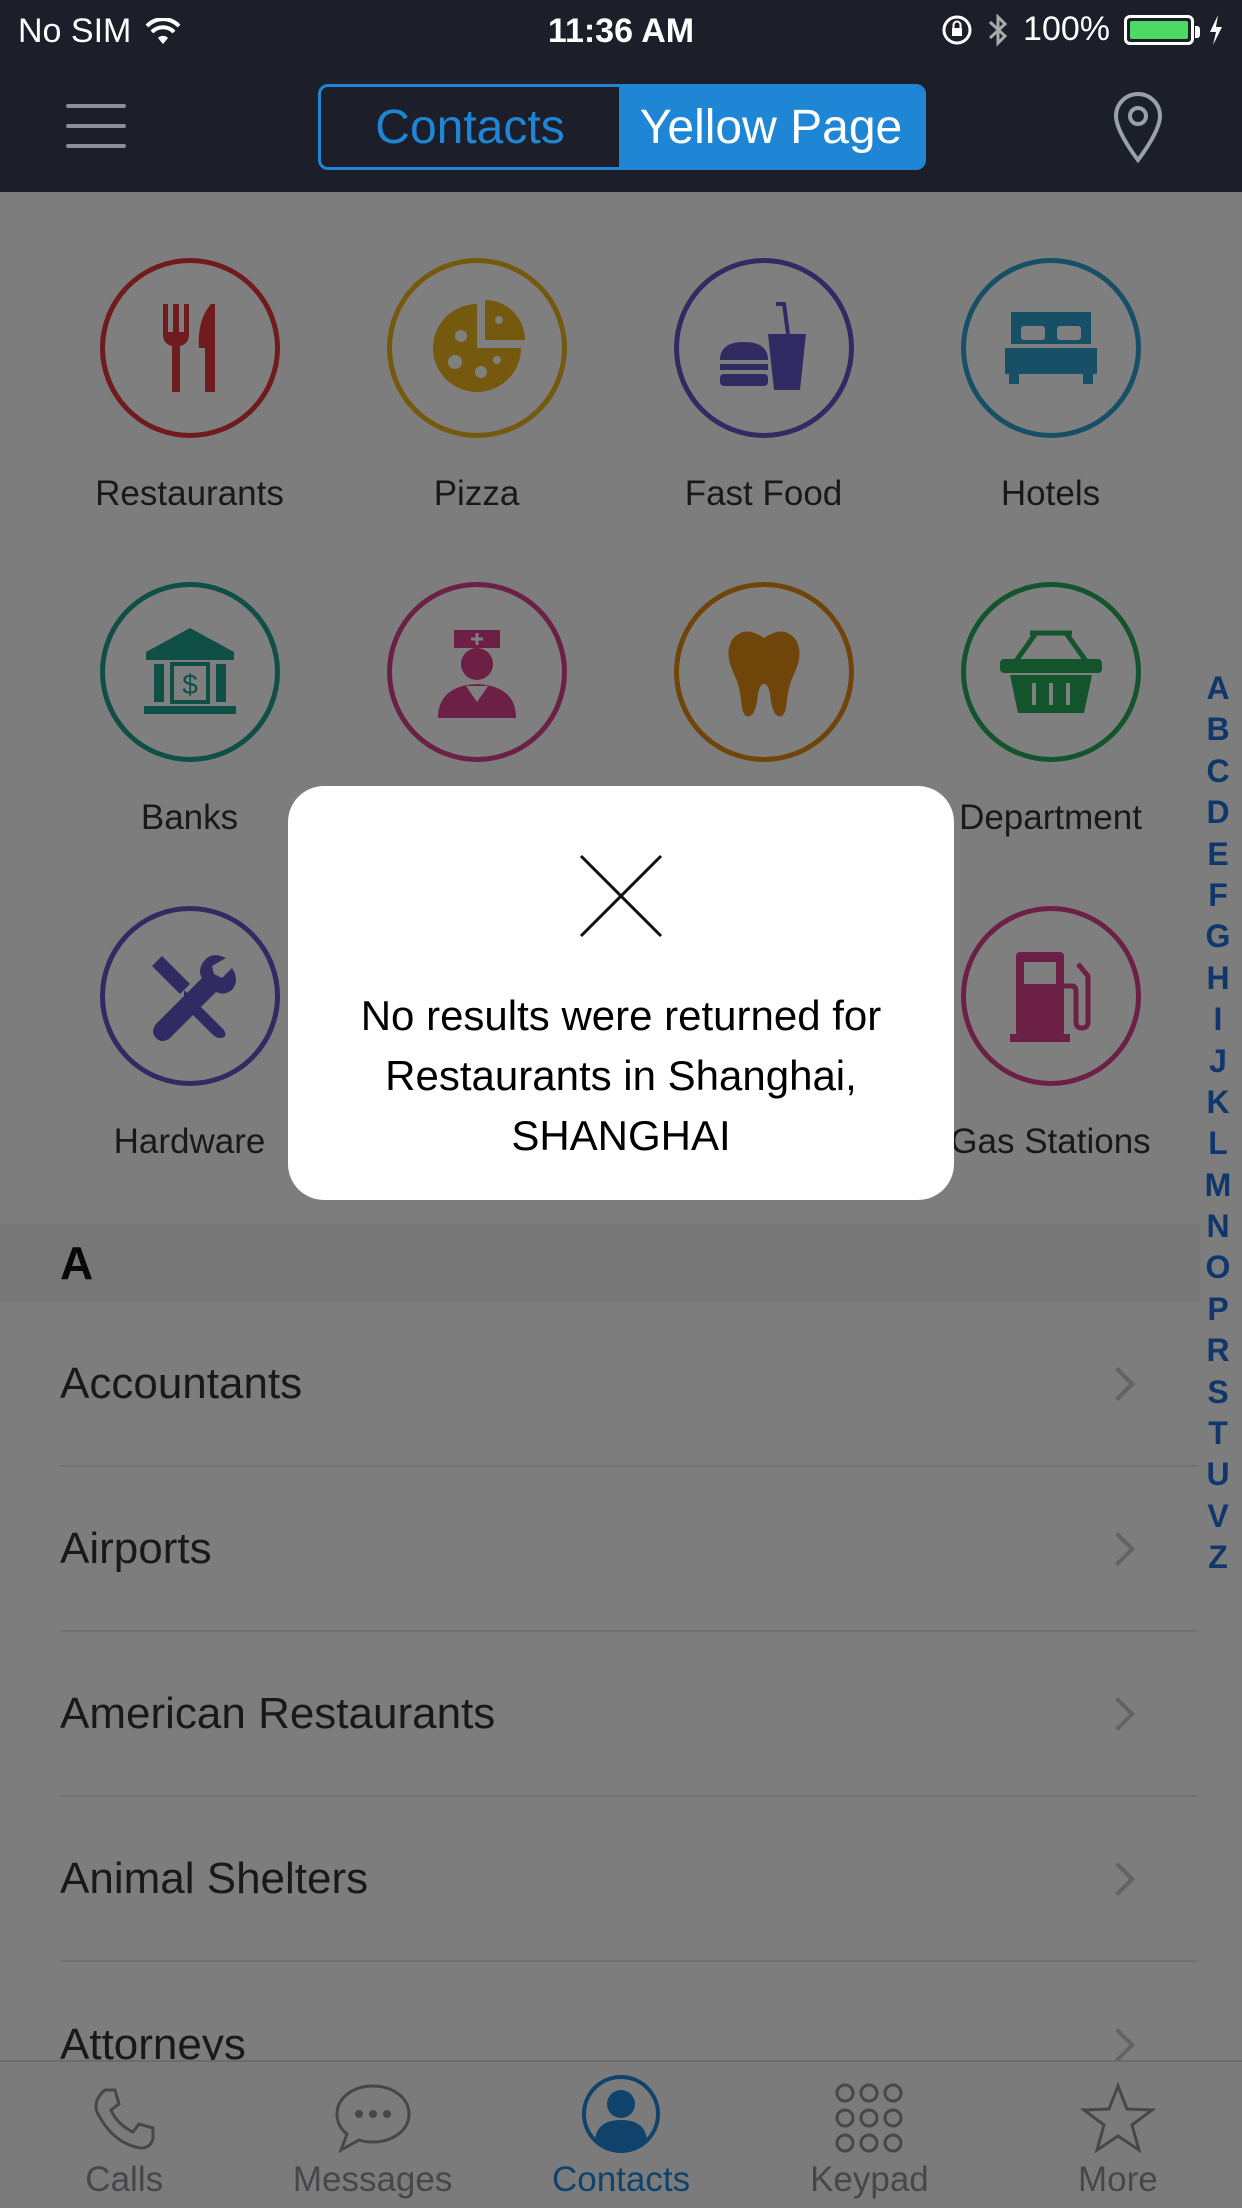 This screenshot has width=1242, height=2208. I want to click on location-pin-icon, so click(1138, 128).